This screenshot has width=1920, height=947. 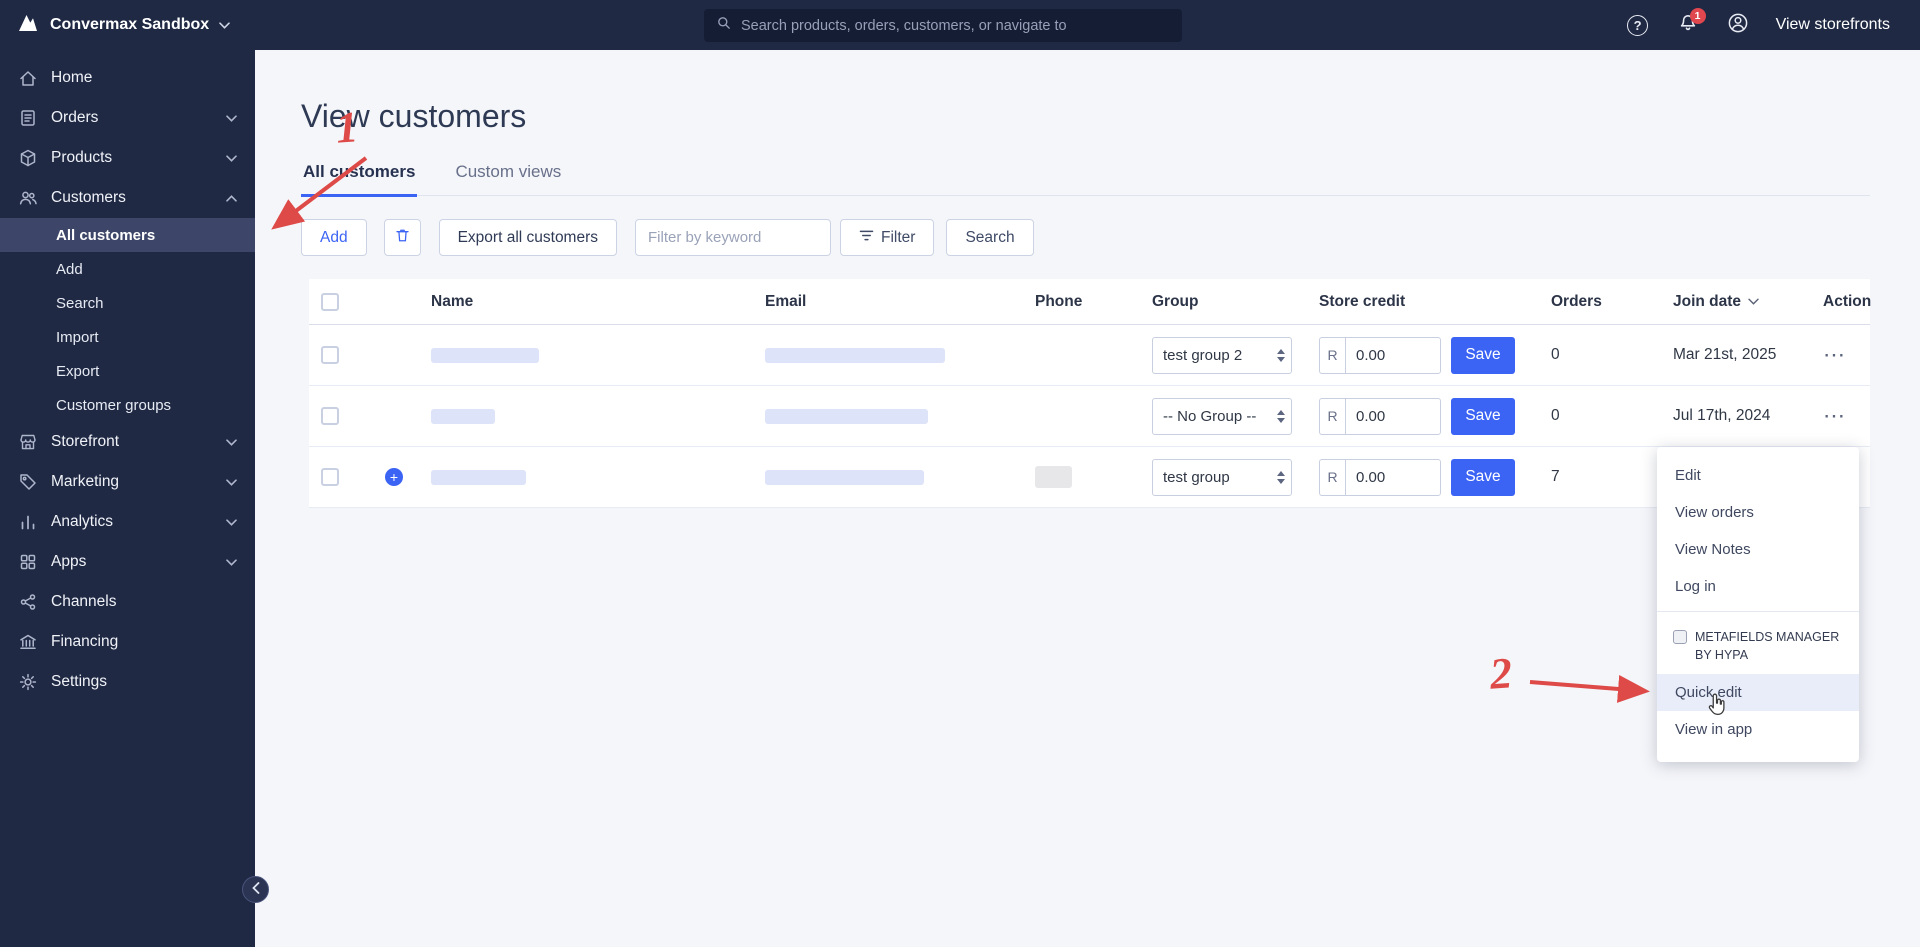 What do you see at coordinates (990, 237) in the screenshot?
I see `search-button: Search` at bounding box center [990, 237].